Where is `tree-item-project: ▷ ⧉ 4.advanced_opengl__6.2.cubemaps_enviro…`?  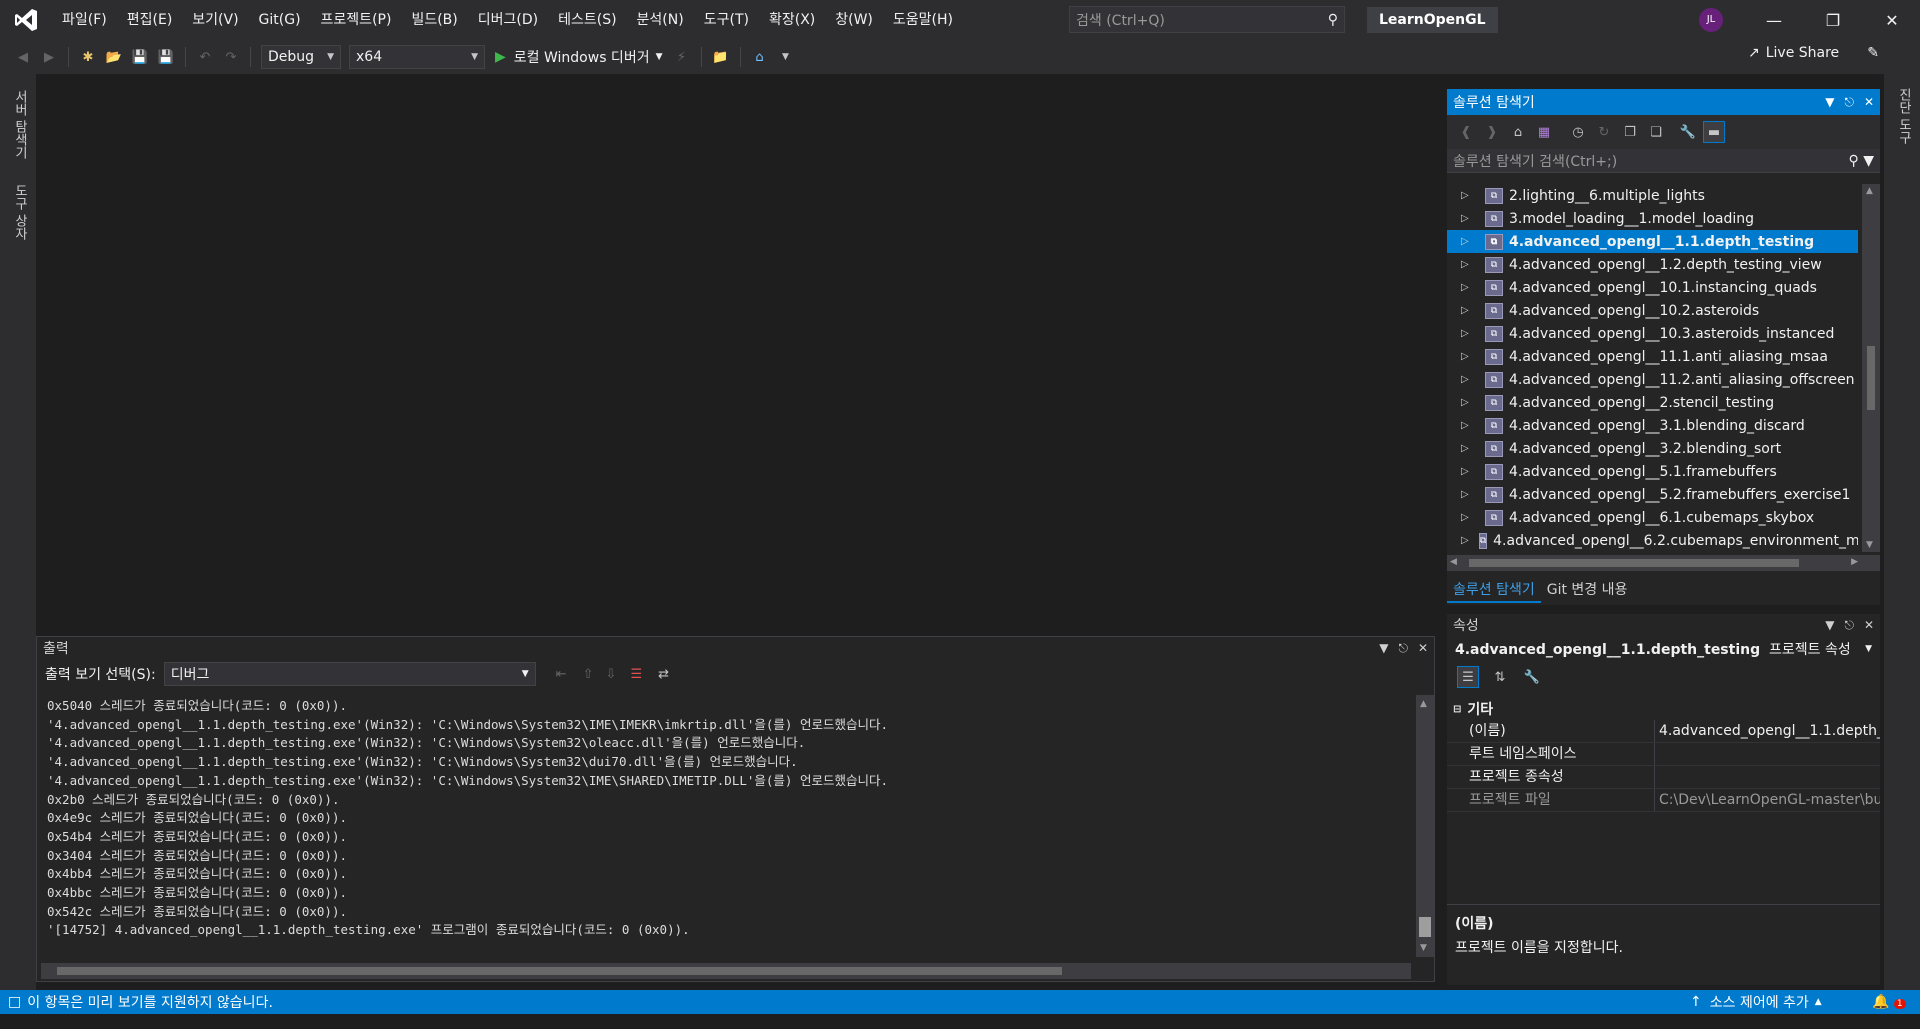 tree-item-project: ▷ ⧉ 4.advanced_opengl__6.2.cubemaps_enviro… is located at coordinates (1652, 540).